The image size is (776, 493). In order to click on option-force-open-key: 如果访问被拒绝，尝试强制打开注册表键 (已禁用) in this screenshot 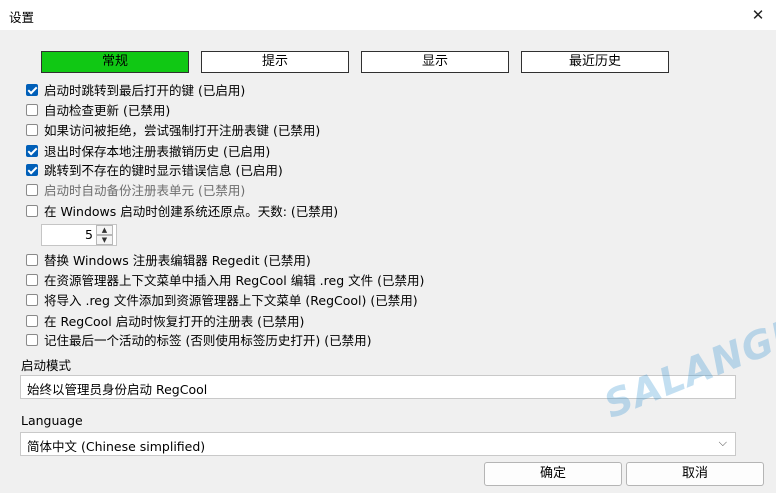, I will do `click(173, 131)`.